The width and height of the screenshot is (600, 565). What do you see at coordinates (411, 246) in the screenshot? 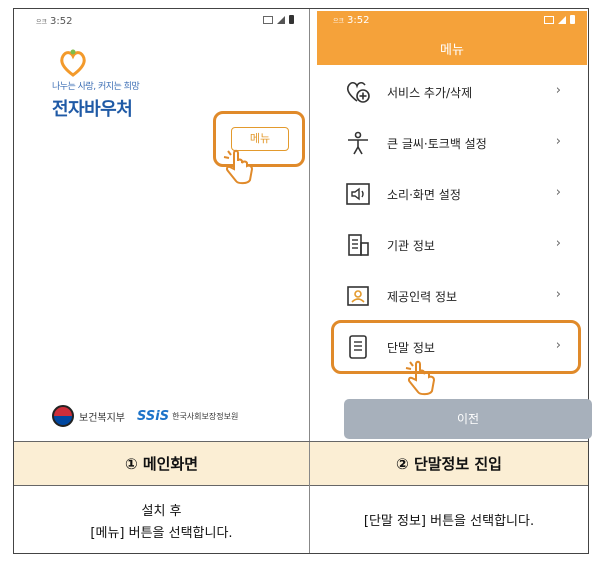
I see `menu-item-label: 기관 정보` at bounding box center [411, 246].